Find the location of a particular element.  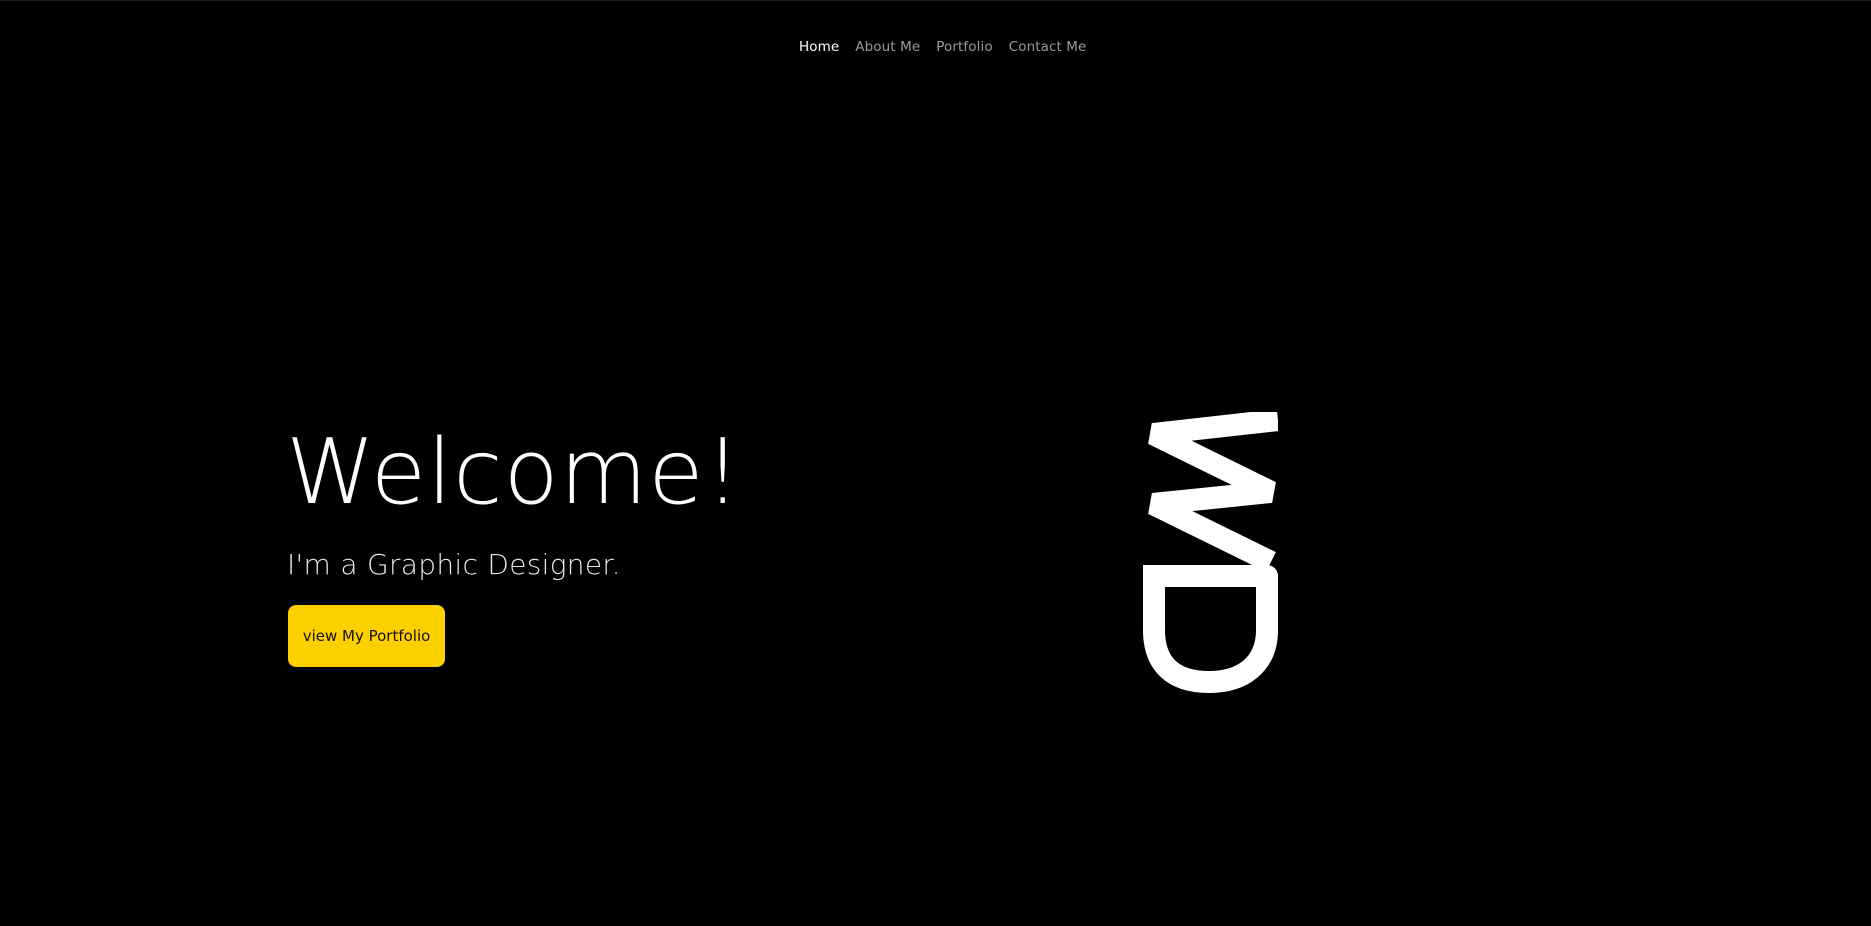

main-nav: Home About Me Portfolio Contact Me is located at coordinates (942, 47).